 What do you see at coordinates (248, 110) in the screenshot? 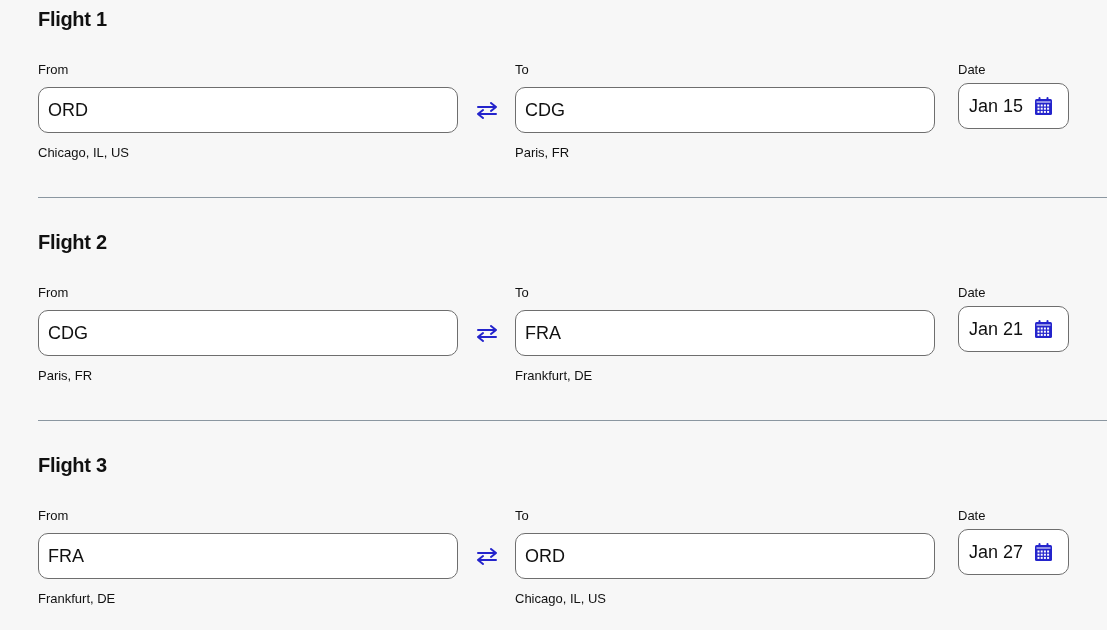
I see `origin-airport-field: ORD` at bounding box center [248, 110].